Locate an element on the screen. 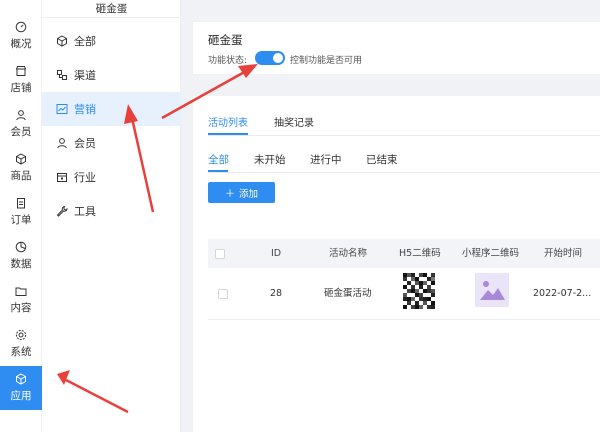 The height and width of the screenshot is (432, 600). submenu-item-label: 全部 is located at coordinates (85, 41).